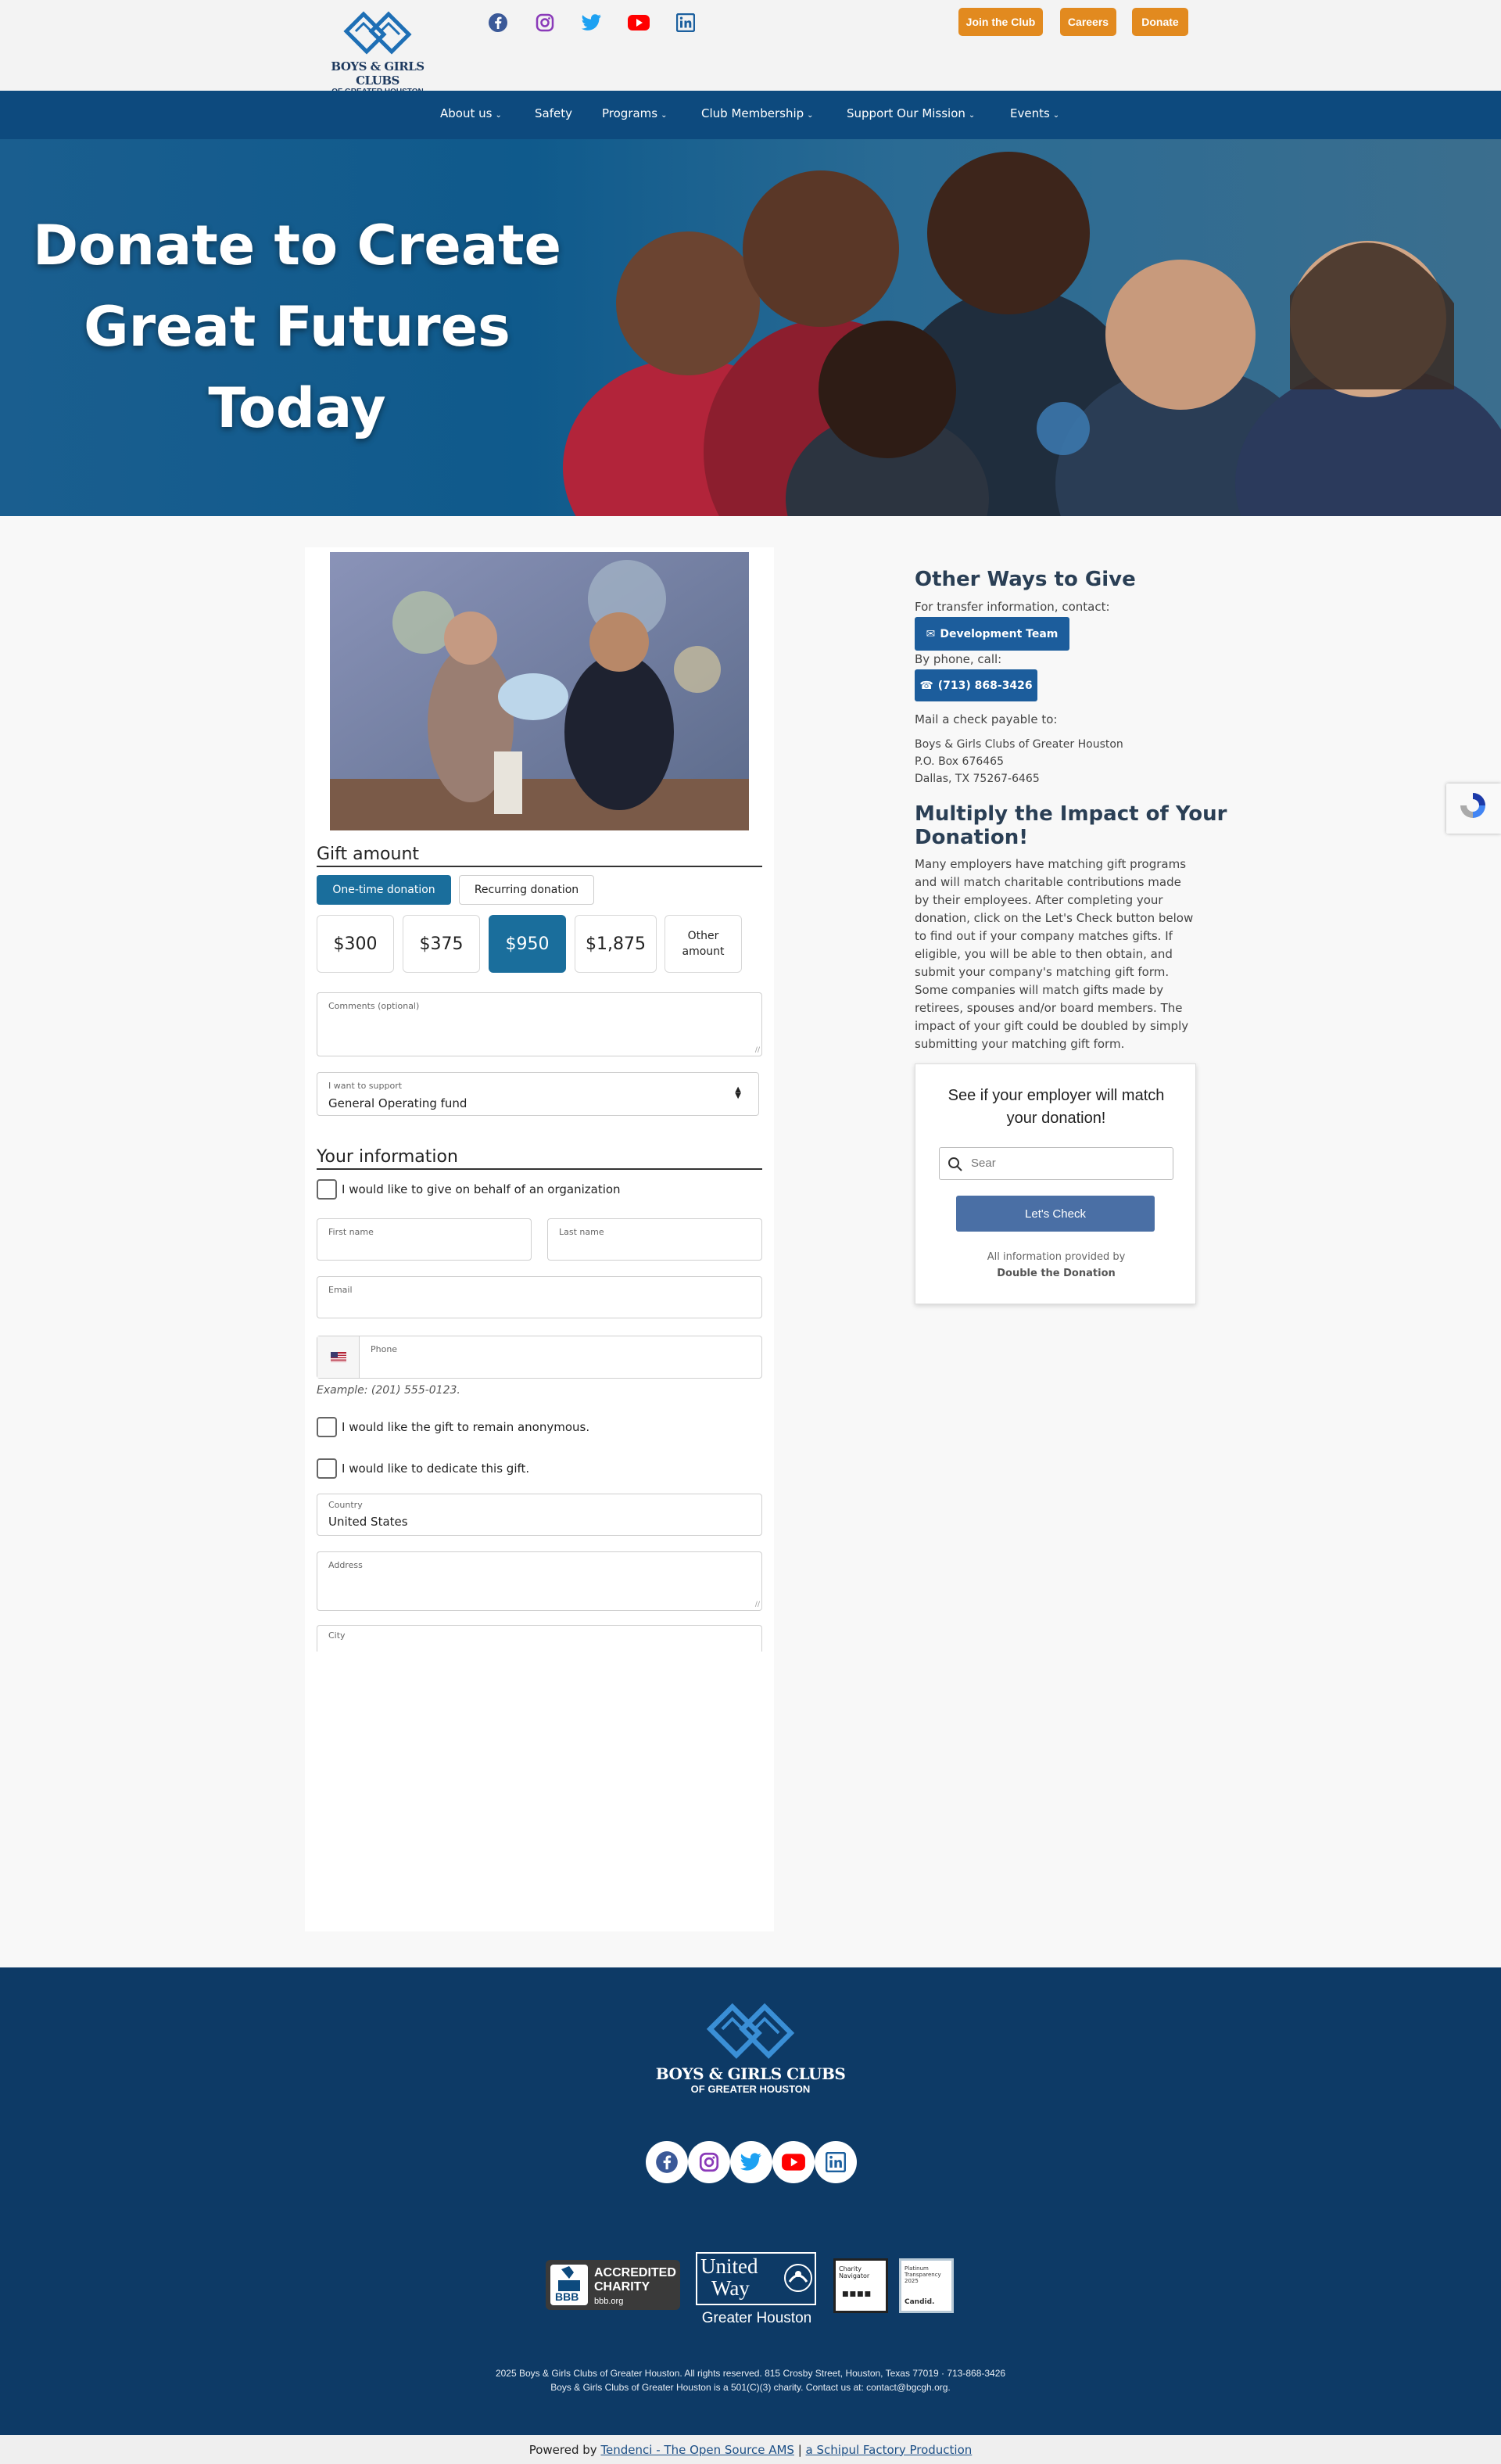 The image size is (1501, 2464). What do you see at coordinates (539, 1297) in the screenshot?
I see `email-field: Email` at bounding box center [539, 1297].